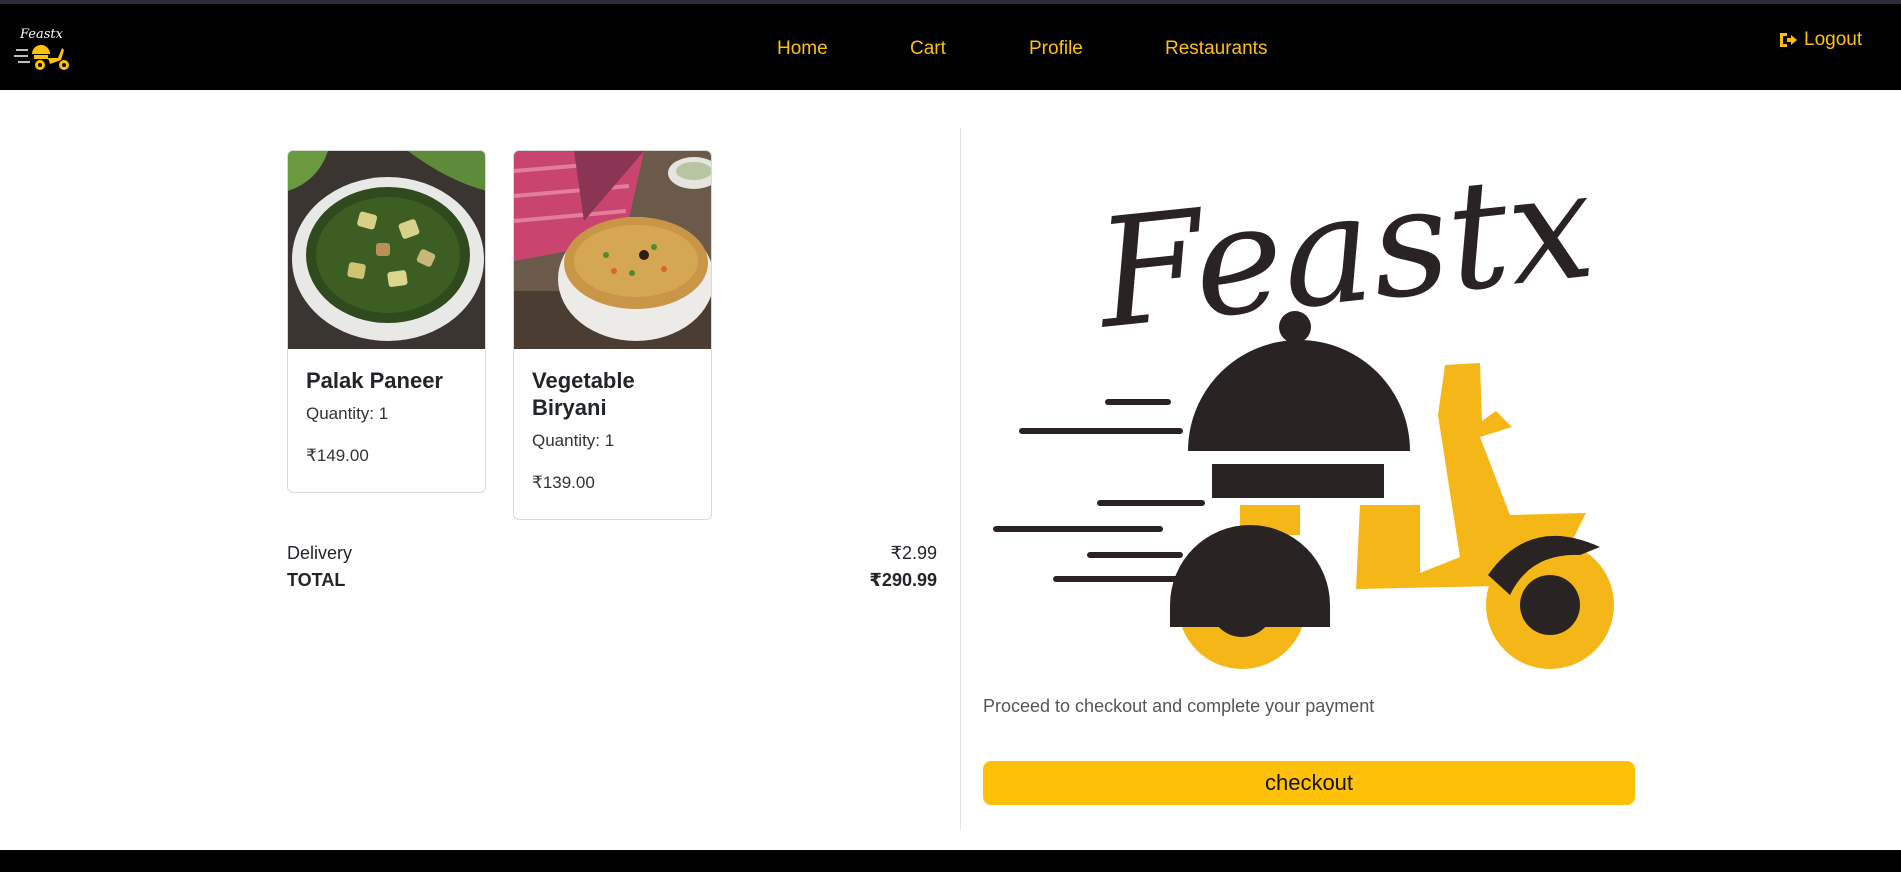 Image resolution: width=1901 pixels, height=872 pixels. What do you see at coordinates (612, 580) in the screenshot?
I see `total-row: TOTAL ₹290.99` at bounding box center [612, 580].